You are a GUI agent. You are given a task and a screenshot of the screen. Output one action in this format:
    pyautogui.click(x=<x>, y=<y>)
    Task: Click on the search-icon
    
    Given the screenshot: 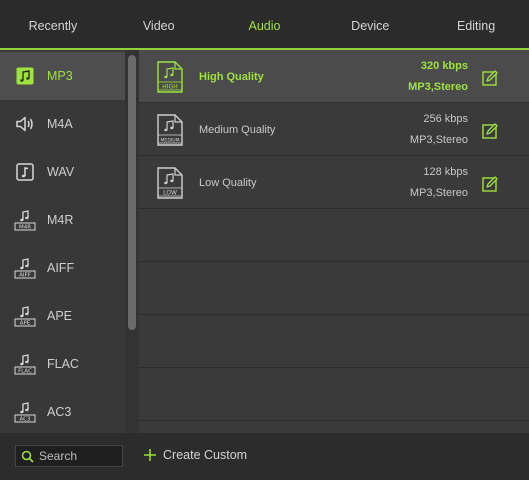 What is the action you would take?
    pyautogui.click(x=27, y=456)
    